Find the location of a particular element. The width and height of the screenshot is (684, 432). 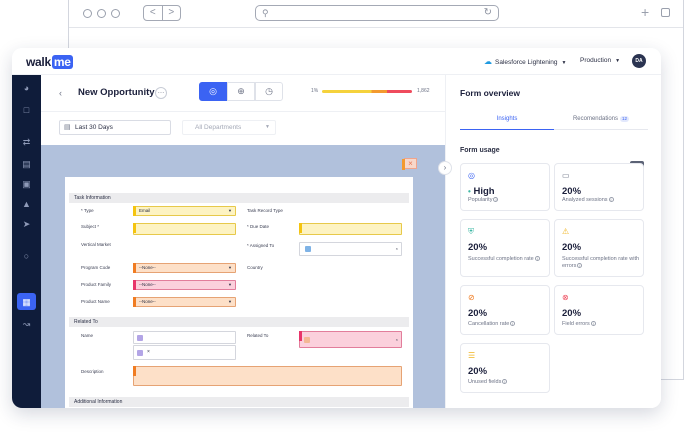

section-related-to: Related To is located at coordinates (239, 322).